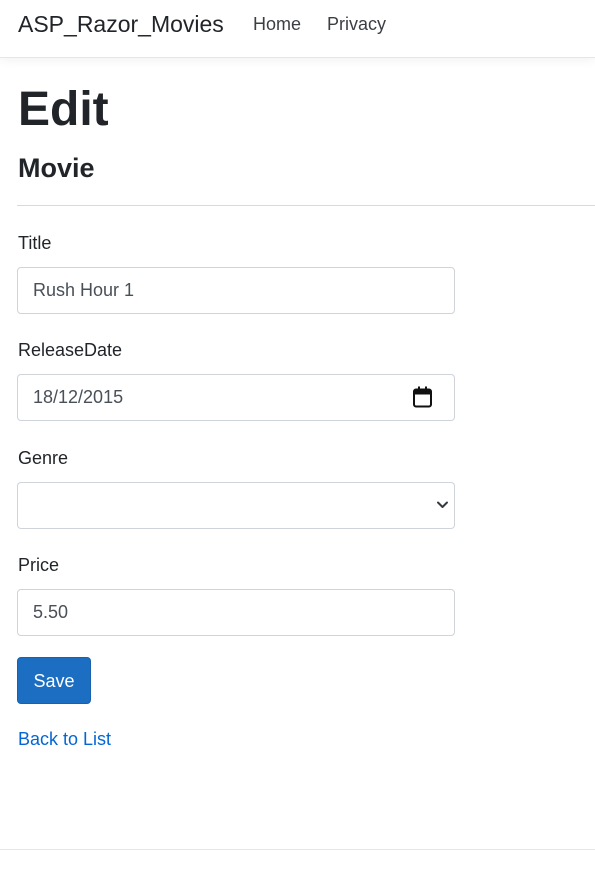 Image resolution: width=595 pixels, height=875 pixels. I want to click on section-divider, so click(306, 205).